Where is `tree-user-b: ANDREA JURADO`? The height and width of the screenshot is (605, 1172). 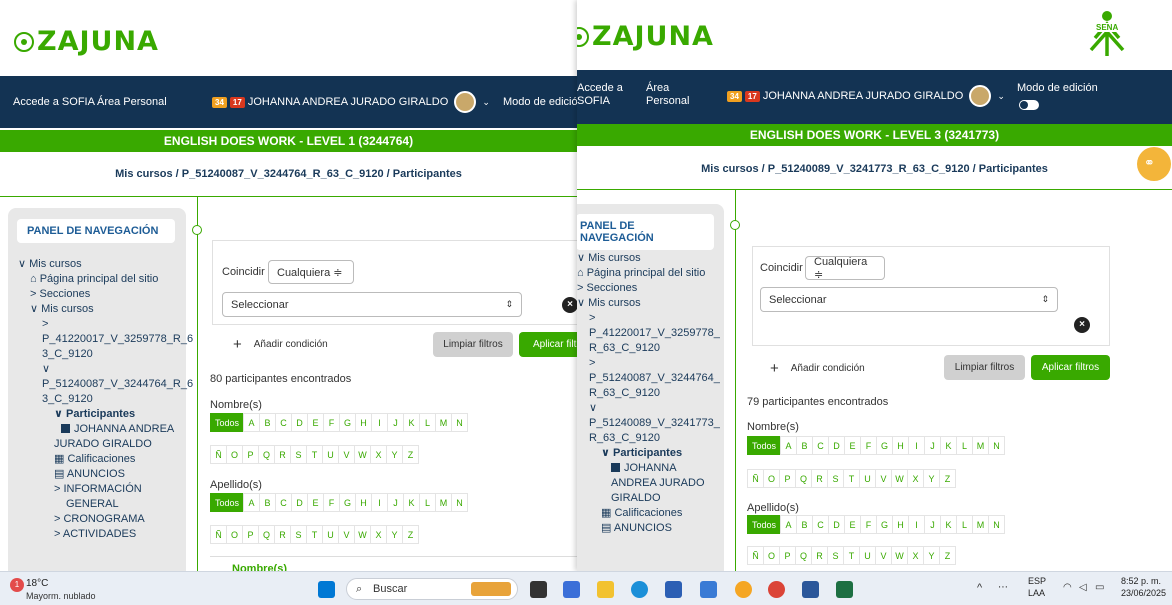 tree-user-b: ANDREA JURADO is located at coordinates (650, 483).